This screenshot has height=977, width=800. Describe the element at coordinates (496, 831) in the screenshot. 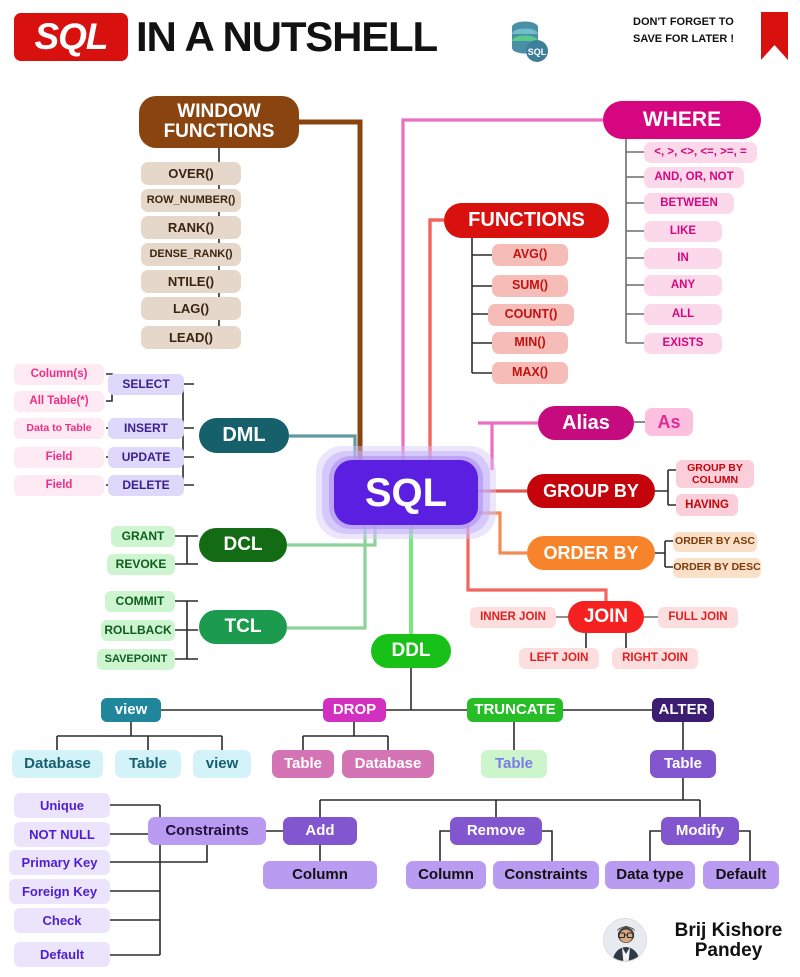

I see `node-remove: Remove` at that location.